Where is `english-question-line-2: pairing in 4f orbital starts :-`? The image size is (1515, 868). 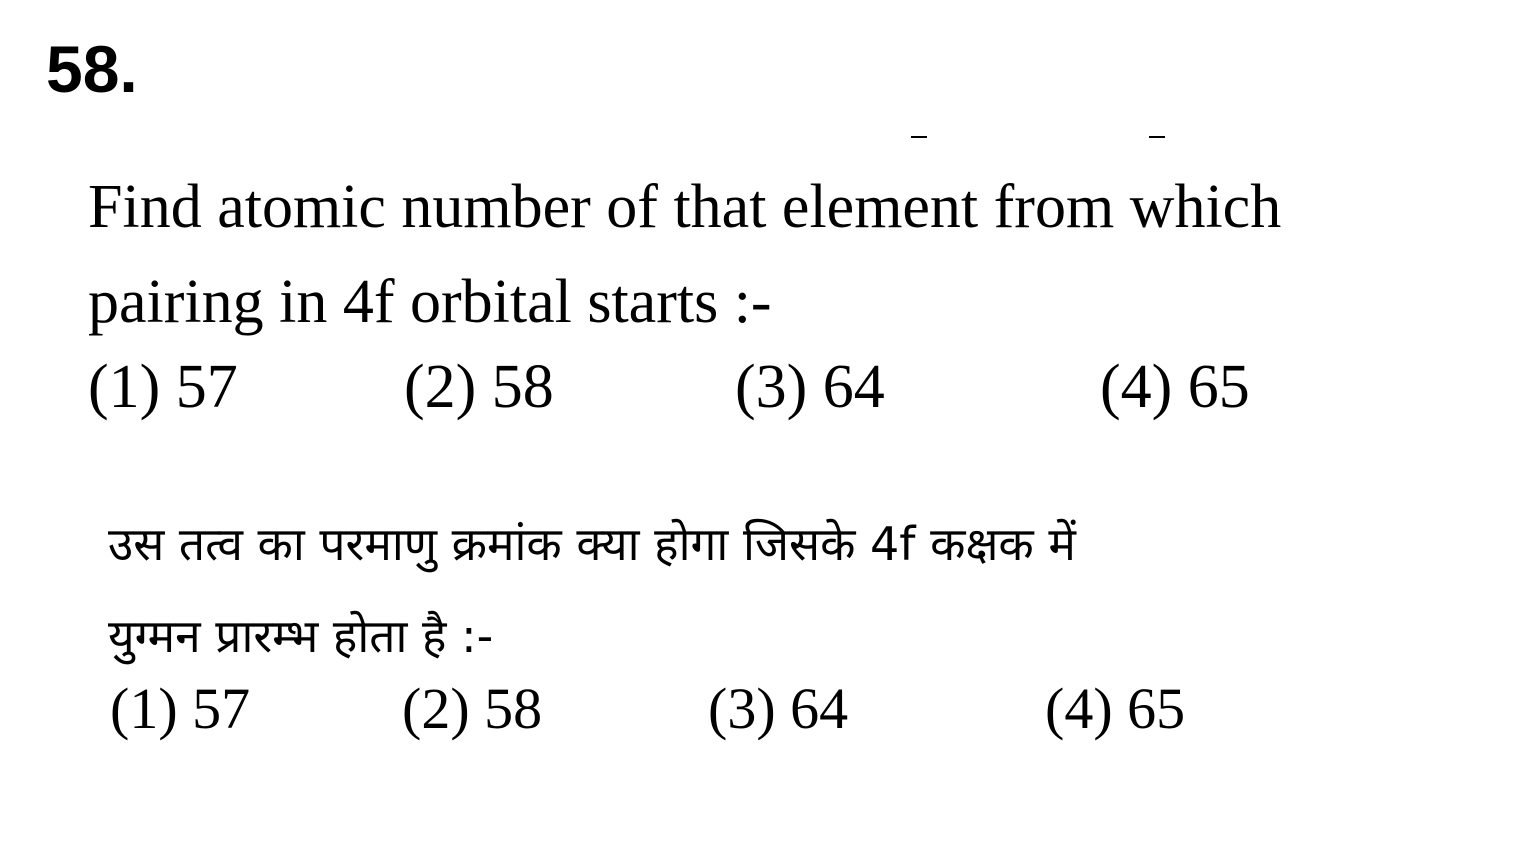 english-question-line-2: pairing in 4f orbital starts :- is located at coordinates (430, 302).